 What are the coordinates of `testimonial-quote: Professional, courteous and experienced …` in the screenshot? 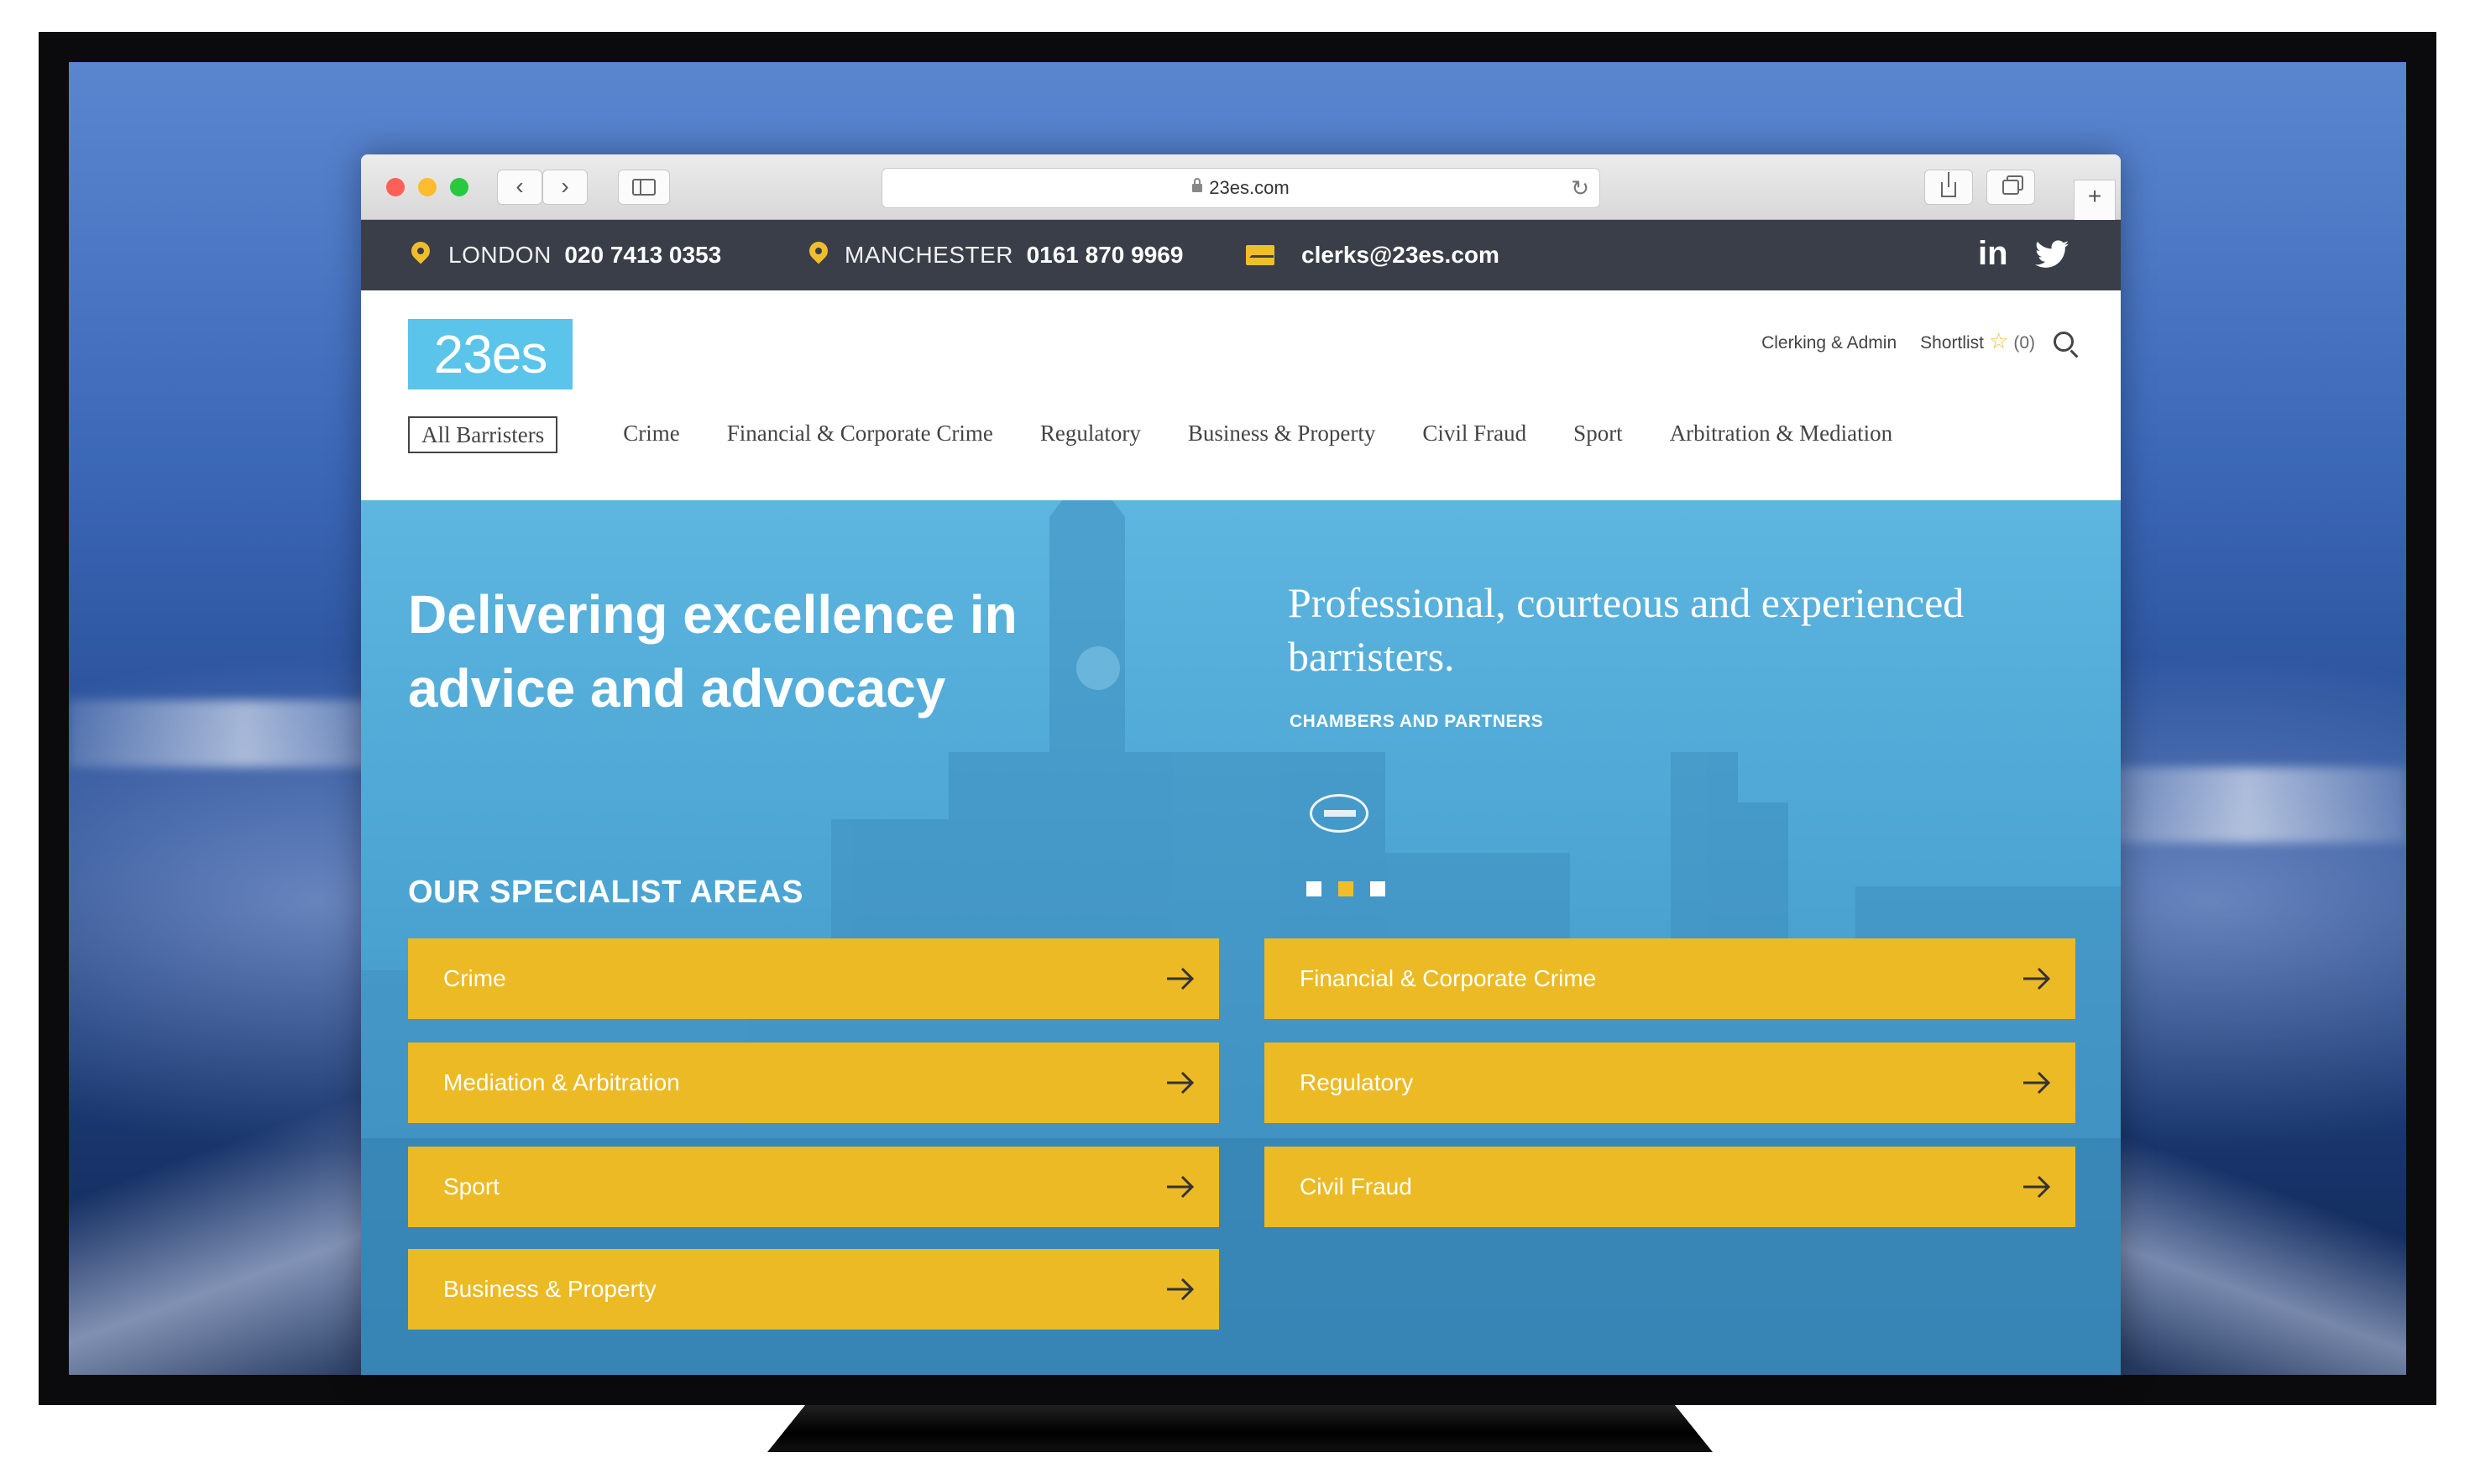 It's located at (1626, 629).